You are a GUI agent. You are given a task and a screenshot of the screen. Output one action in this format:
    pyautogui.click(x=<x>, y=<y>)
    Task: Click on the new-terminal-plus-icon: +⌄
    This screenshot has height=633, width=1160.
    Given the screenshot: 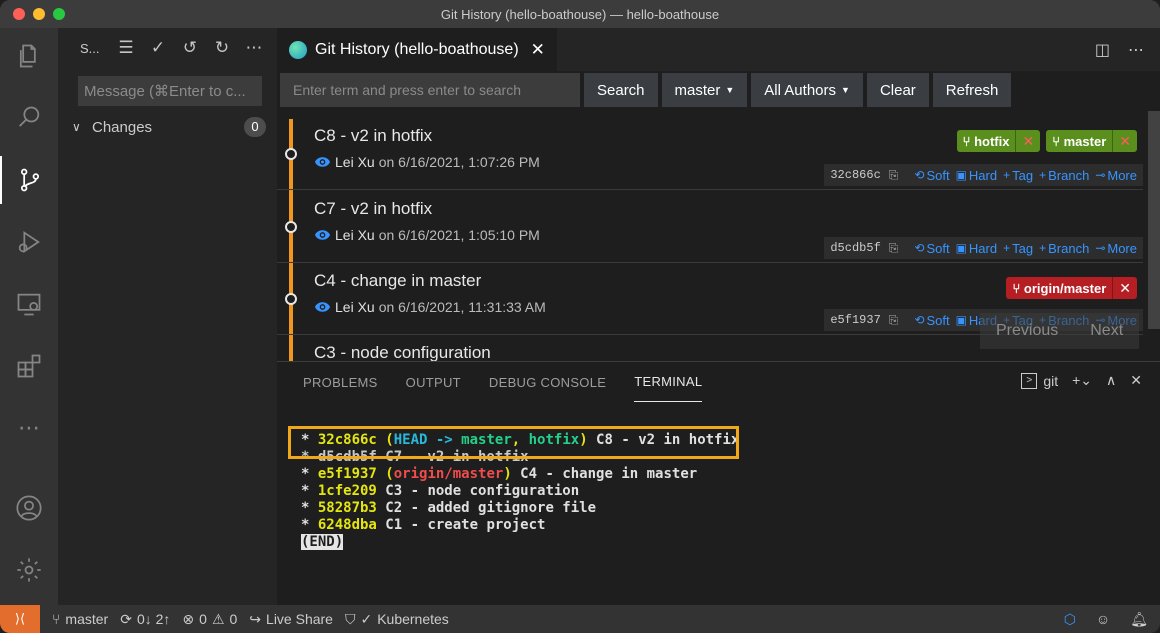 What is the action you would take?
    pyautogui.click(x=1082, y=380)
    